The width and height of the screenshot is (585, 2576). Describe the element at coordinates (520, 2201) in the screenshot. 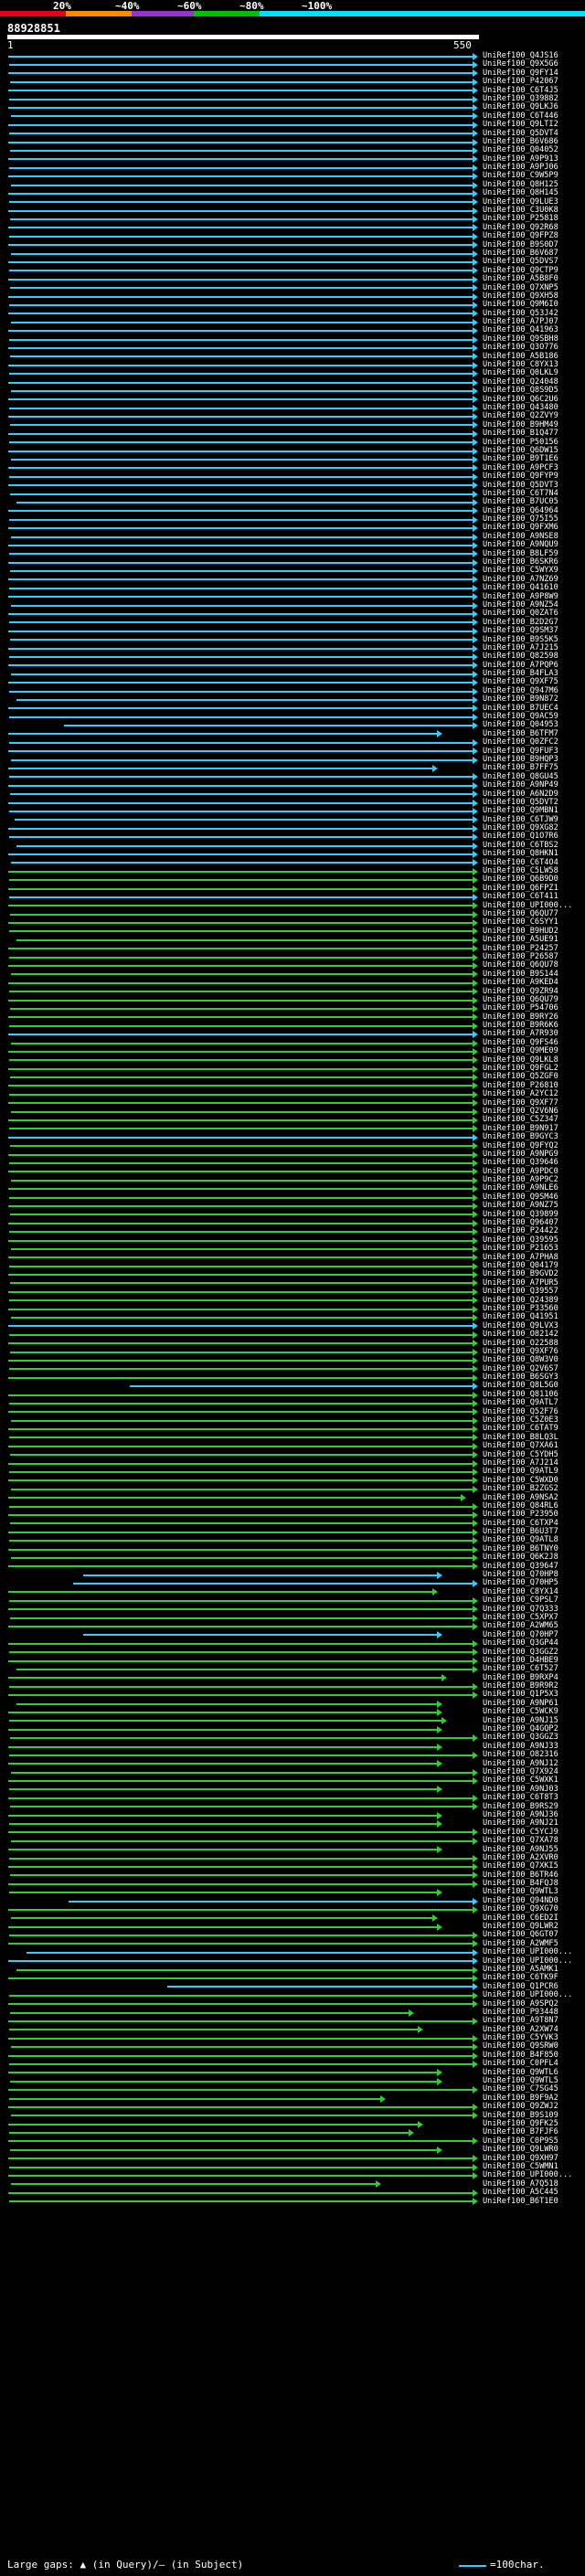

I see `hit-label: UniRef100_B6T1E0` at that location.